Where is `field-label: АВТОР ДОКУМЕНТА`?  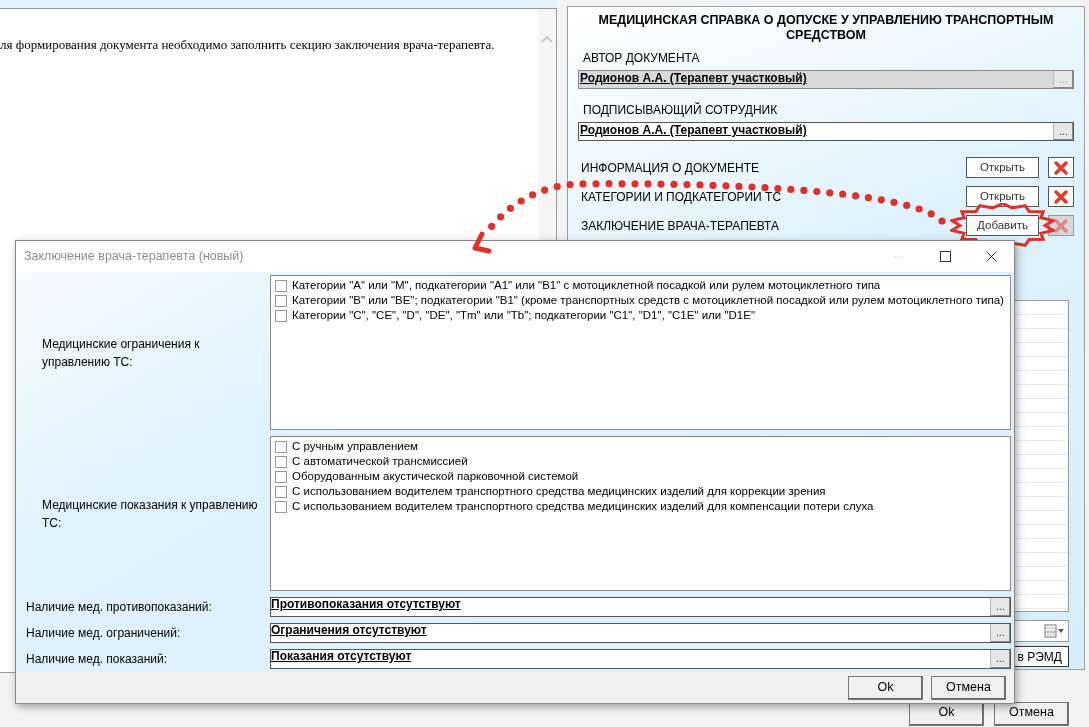
field-label: АВТОР ДОКУМЕНТА is located at coordinates (642, 58).